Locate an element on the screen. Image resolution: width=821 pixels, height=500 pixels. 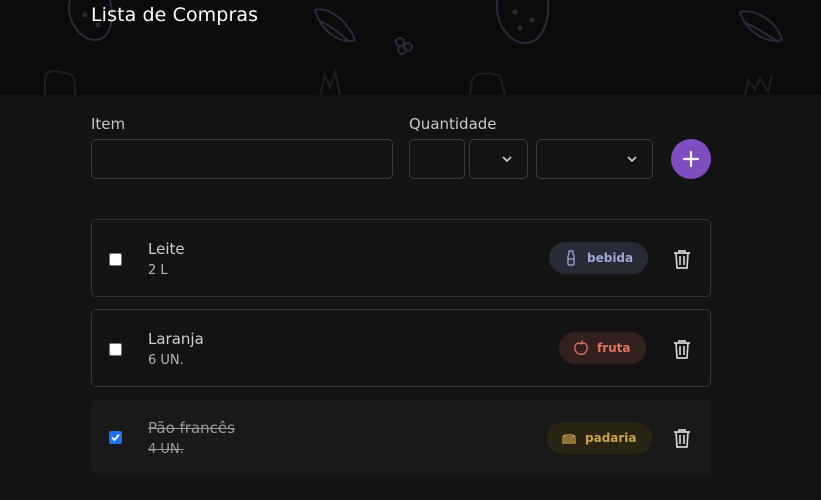
item-name: Pão francês is located at coordinates (191, 428).